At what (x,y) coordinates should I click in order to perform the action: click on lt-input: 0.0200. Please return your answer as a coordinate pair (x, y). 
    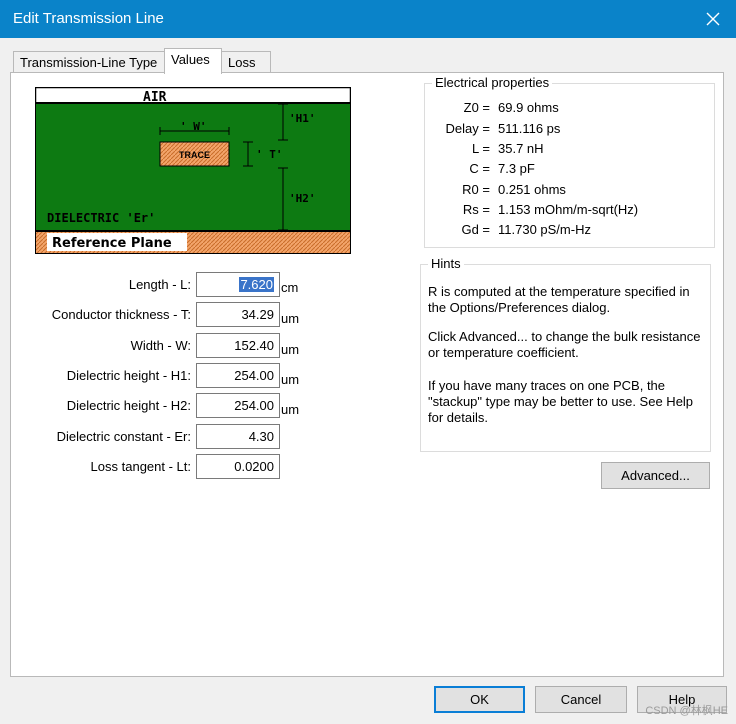
    Looking at the image, I should click on (238, 466).